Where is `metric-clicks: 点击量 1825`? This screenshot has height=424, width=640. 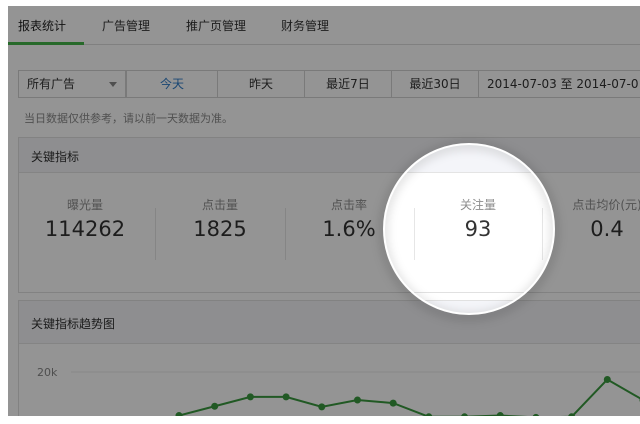
metric-clicks: 点击量 1825 is located at coordinates (220, 218).